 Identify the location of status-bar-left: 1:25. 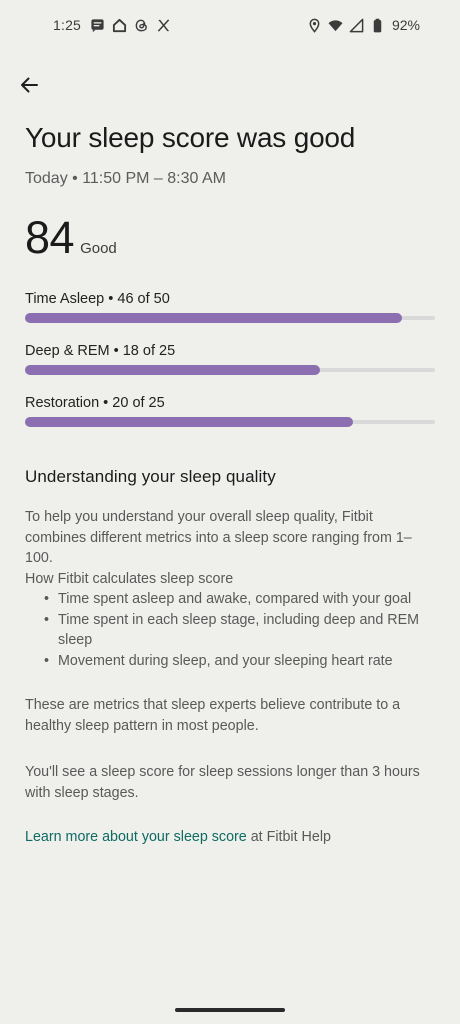
(112, 25).